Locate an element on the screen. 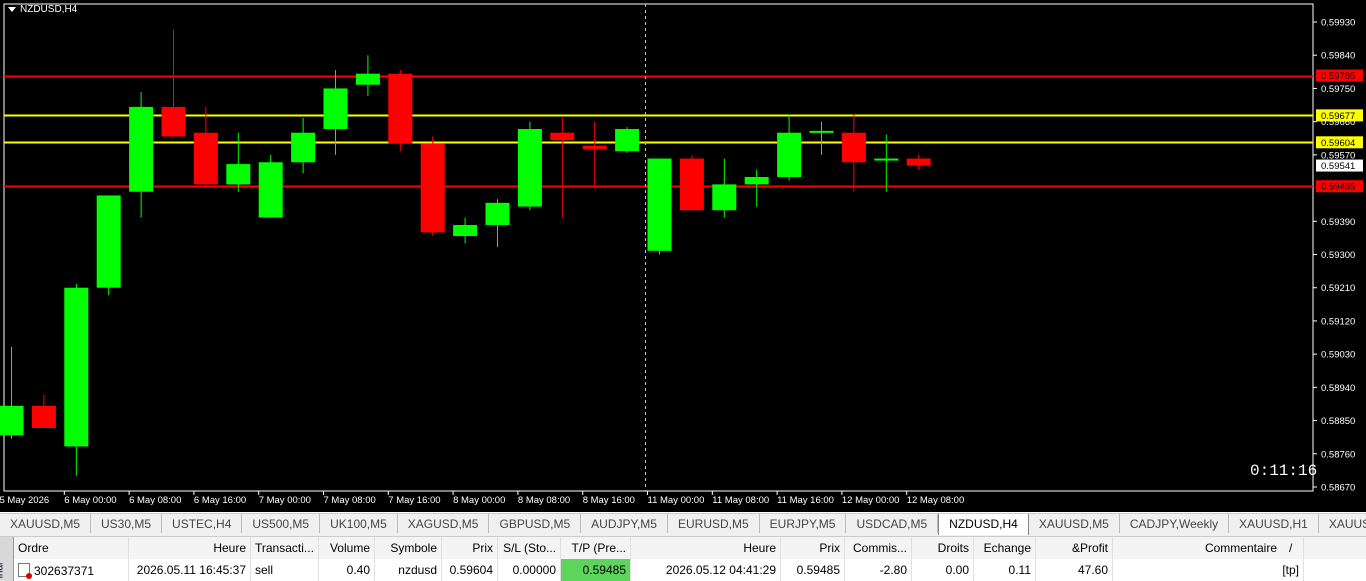 Image resolution: width=1366 pixels, height=581 pixels. price-axis-label: 0.58850 is located at coordinates (1338, 421).